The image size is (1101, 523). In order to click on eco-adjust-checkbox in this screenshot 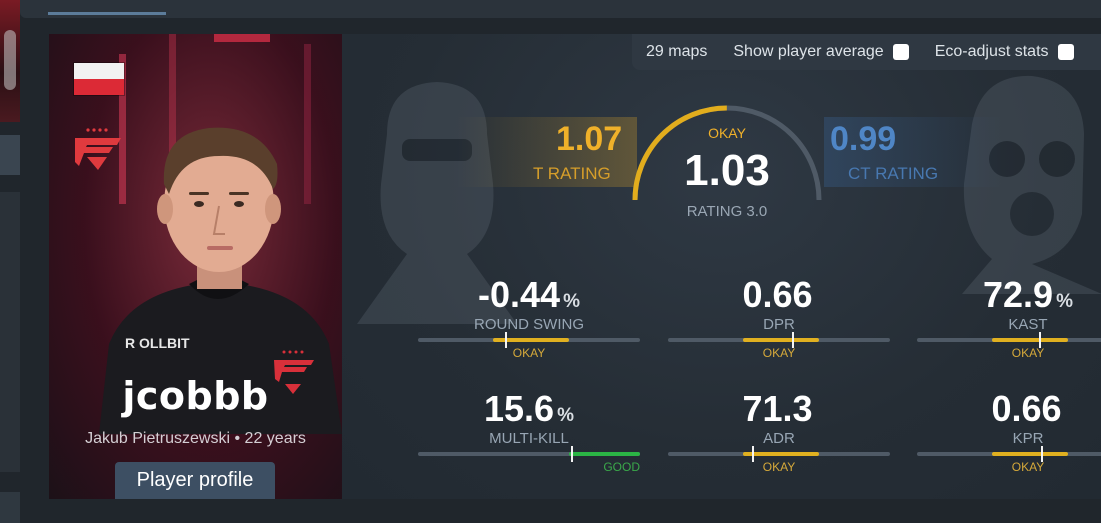, I will do `click(1065, 52)`.